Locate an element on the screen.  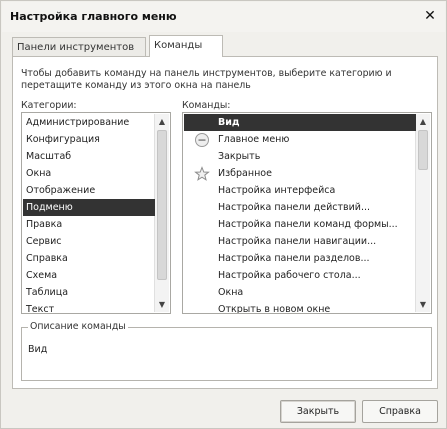
category-item: Подменю is located at coordinates (89, 207).